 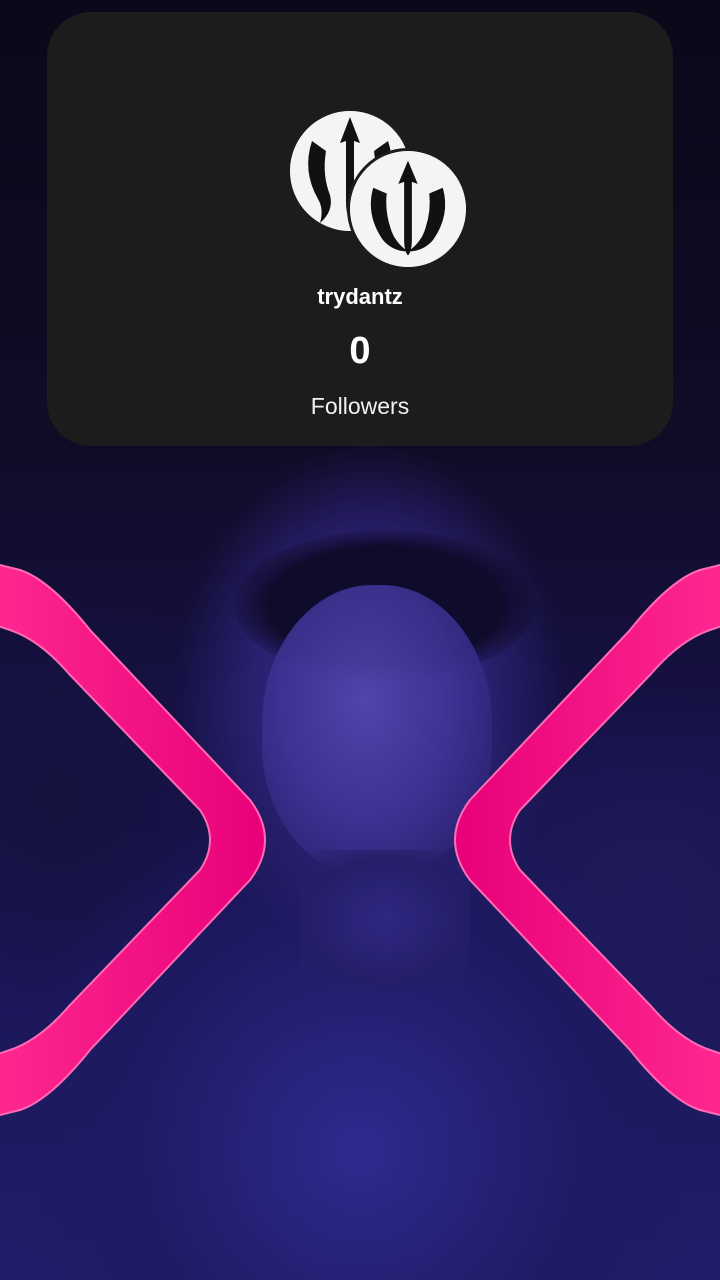 What do you see at coordinates (360, 406) in the screenshot?
I see `follower-label: Followers` at bounding box center [360, 406].